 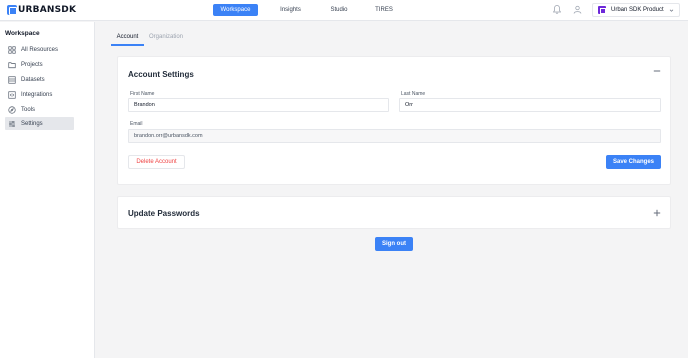 I want to click on sidebar-item-label: All Resources, so click(x=40, y=49).